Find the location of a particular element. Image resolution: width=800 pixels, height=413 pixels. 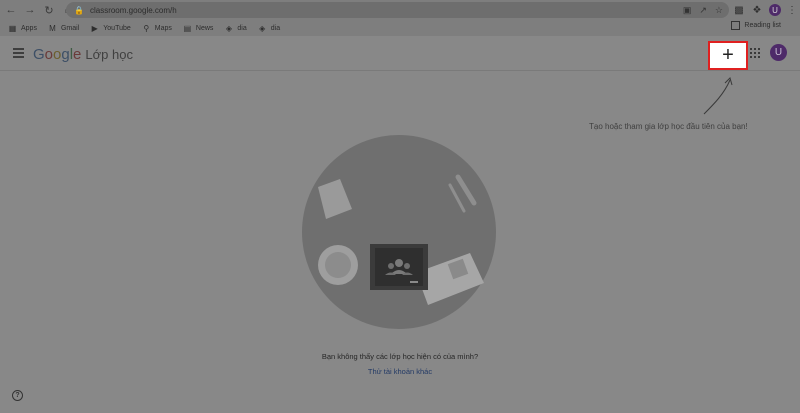

share-icon: ↗ is located at coordinates (703, 10).